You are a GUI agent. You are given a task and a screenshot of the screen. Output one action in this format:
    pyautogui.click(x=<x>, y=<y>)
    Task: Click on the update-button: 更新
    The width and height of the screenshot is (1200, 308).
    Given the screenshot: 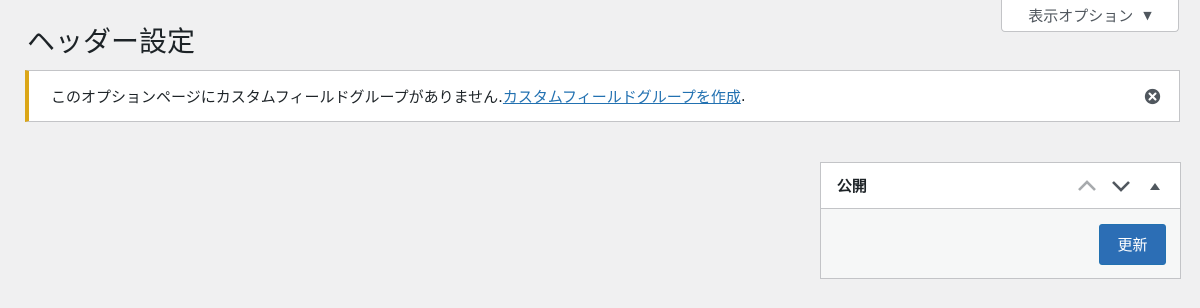 What is the action you would take?
    pyautogui.click(x=1132, y=244)
    